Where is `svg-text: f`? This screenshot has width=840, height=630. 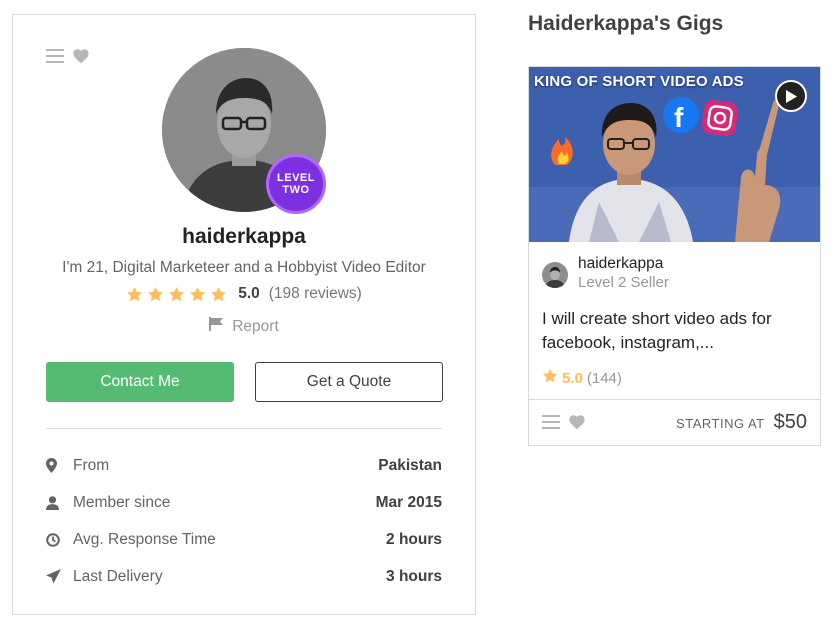
svg-text: f is located at coordinates (679, 117).